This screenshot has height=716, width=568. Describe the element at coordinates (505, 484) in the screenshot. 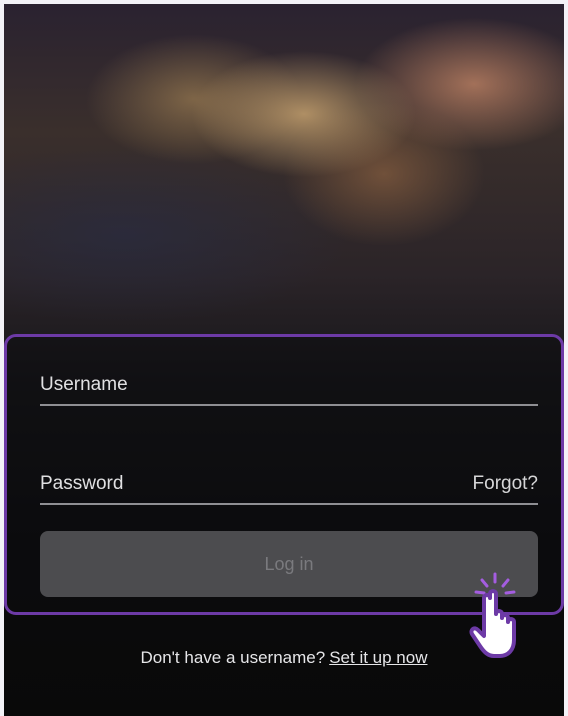

I see `forgot-password-link: Forgot?` at that location.